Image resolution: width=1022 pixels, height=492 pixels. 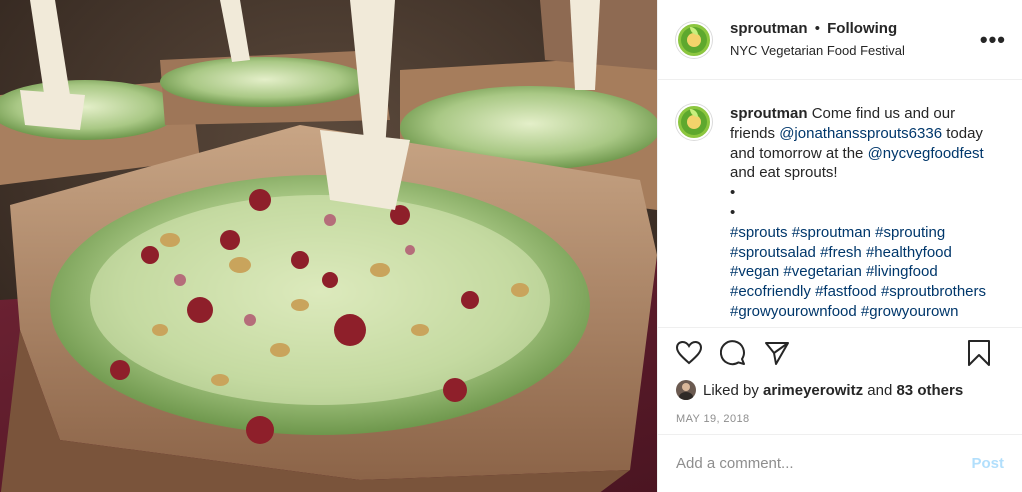 What do you see at coordinates (773, 252) in the screenshot?
I see `hashtag-link: #sproutsalad` at bounding box center [773, 252].